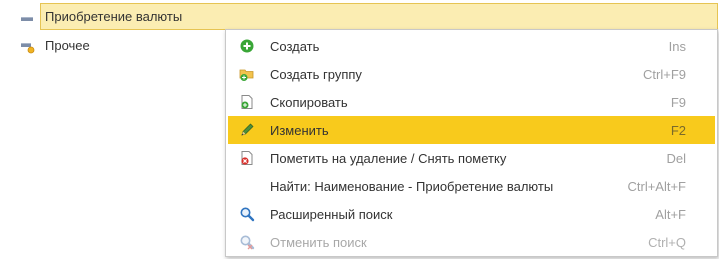  I want to click on item-marked-icon, so click(27, 47).